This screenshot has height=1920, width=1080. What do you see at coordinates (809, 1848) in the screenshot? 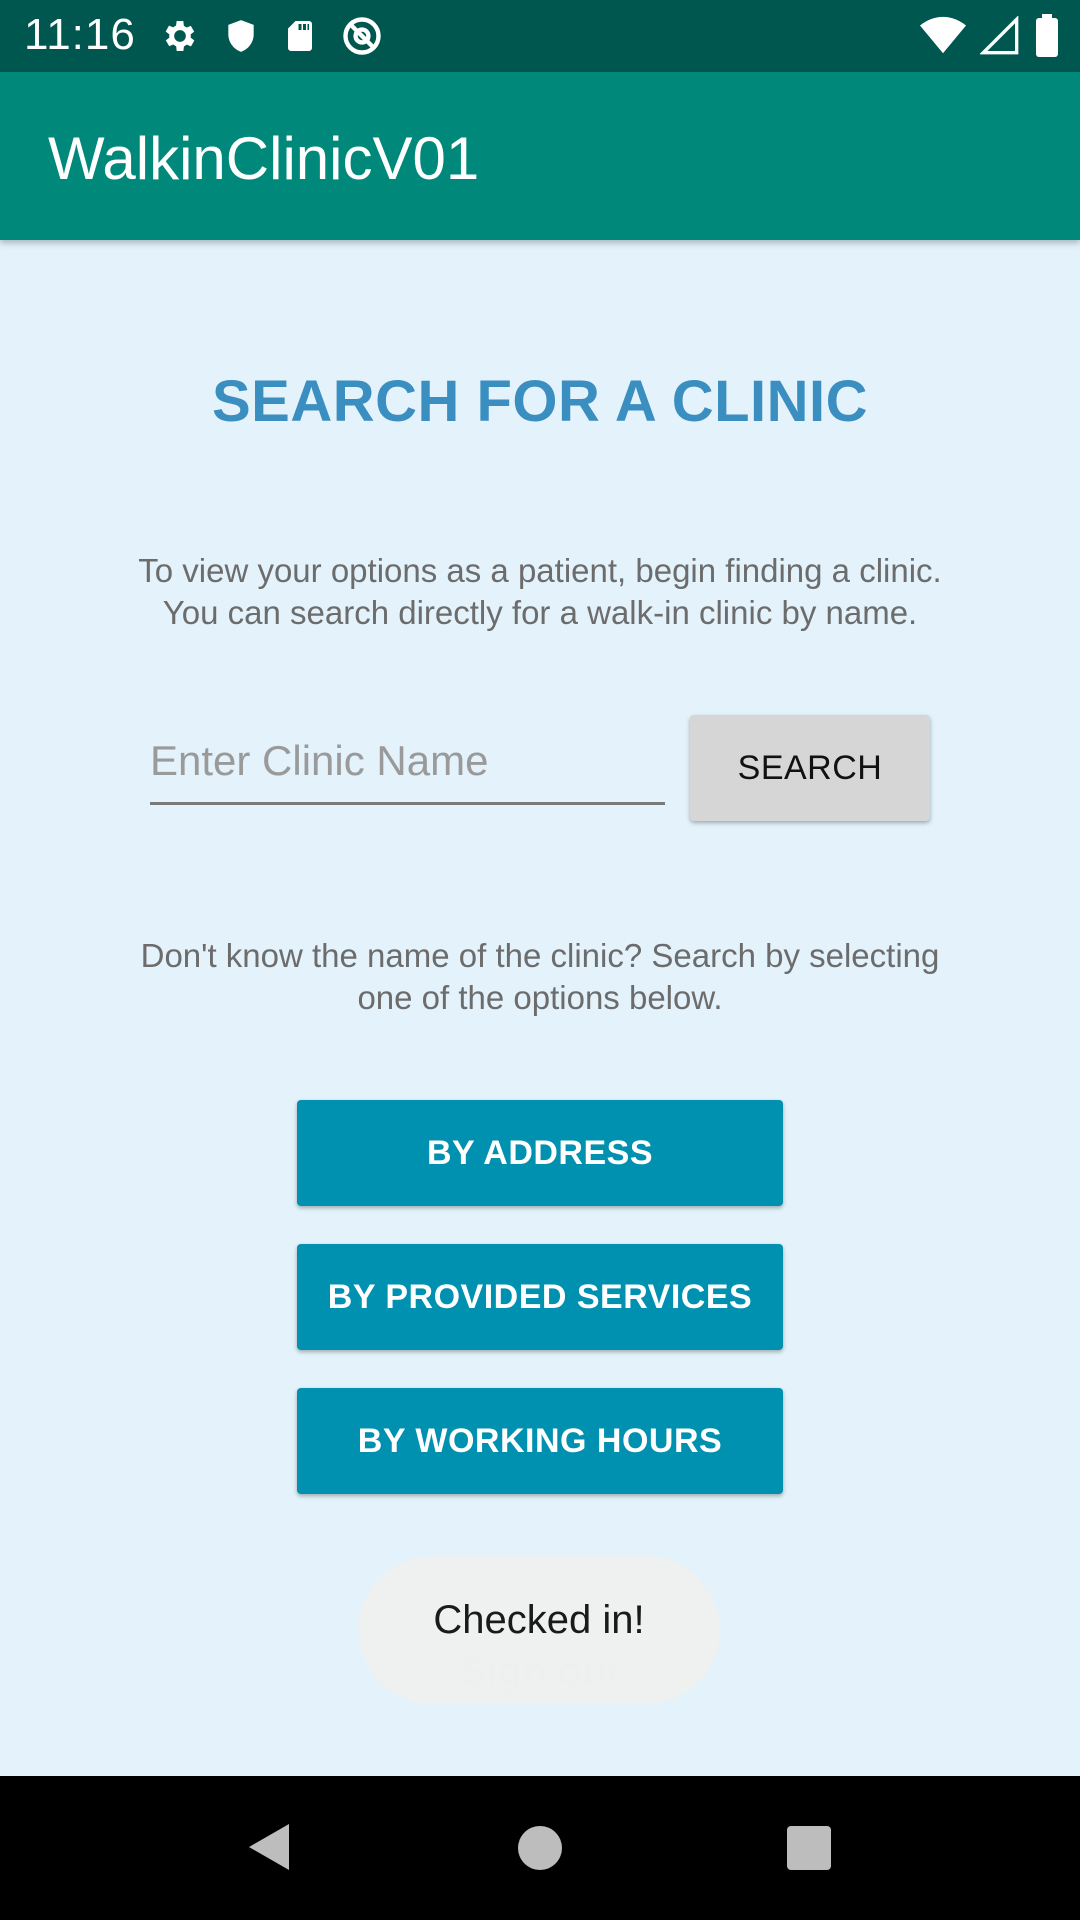
I see `recents-icon` at bounding box center [809, 1848].